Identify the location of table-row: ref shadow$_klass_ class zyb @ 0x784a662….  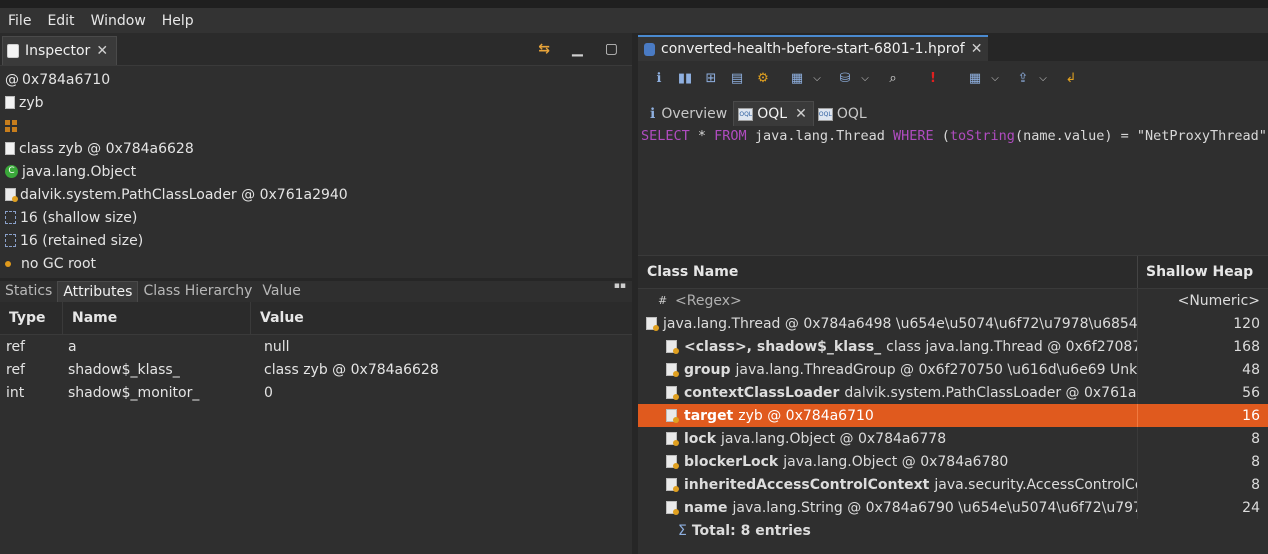
(316, 369).